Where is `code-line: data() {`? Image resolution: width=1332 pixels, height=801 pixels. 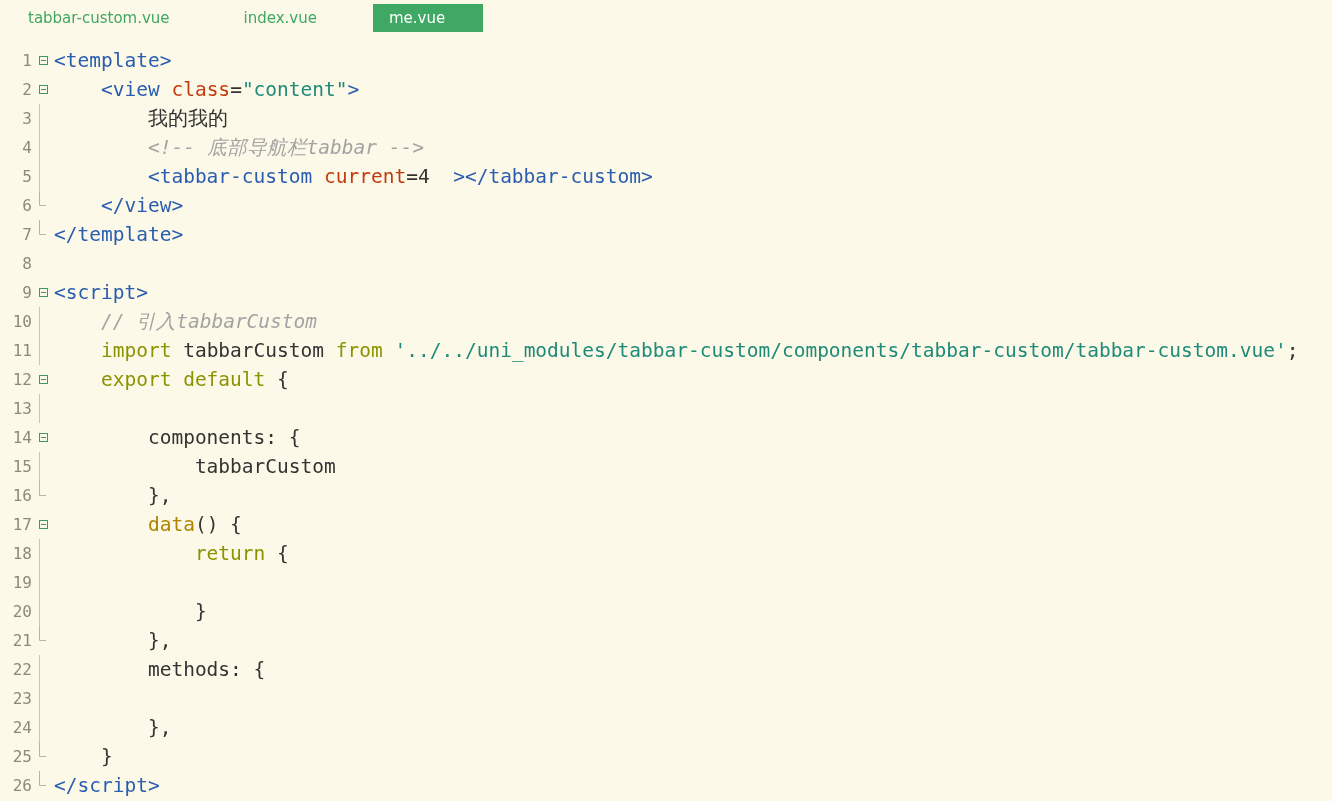 code-line: data() { is located at coordinates (194, 524).